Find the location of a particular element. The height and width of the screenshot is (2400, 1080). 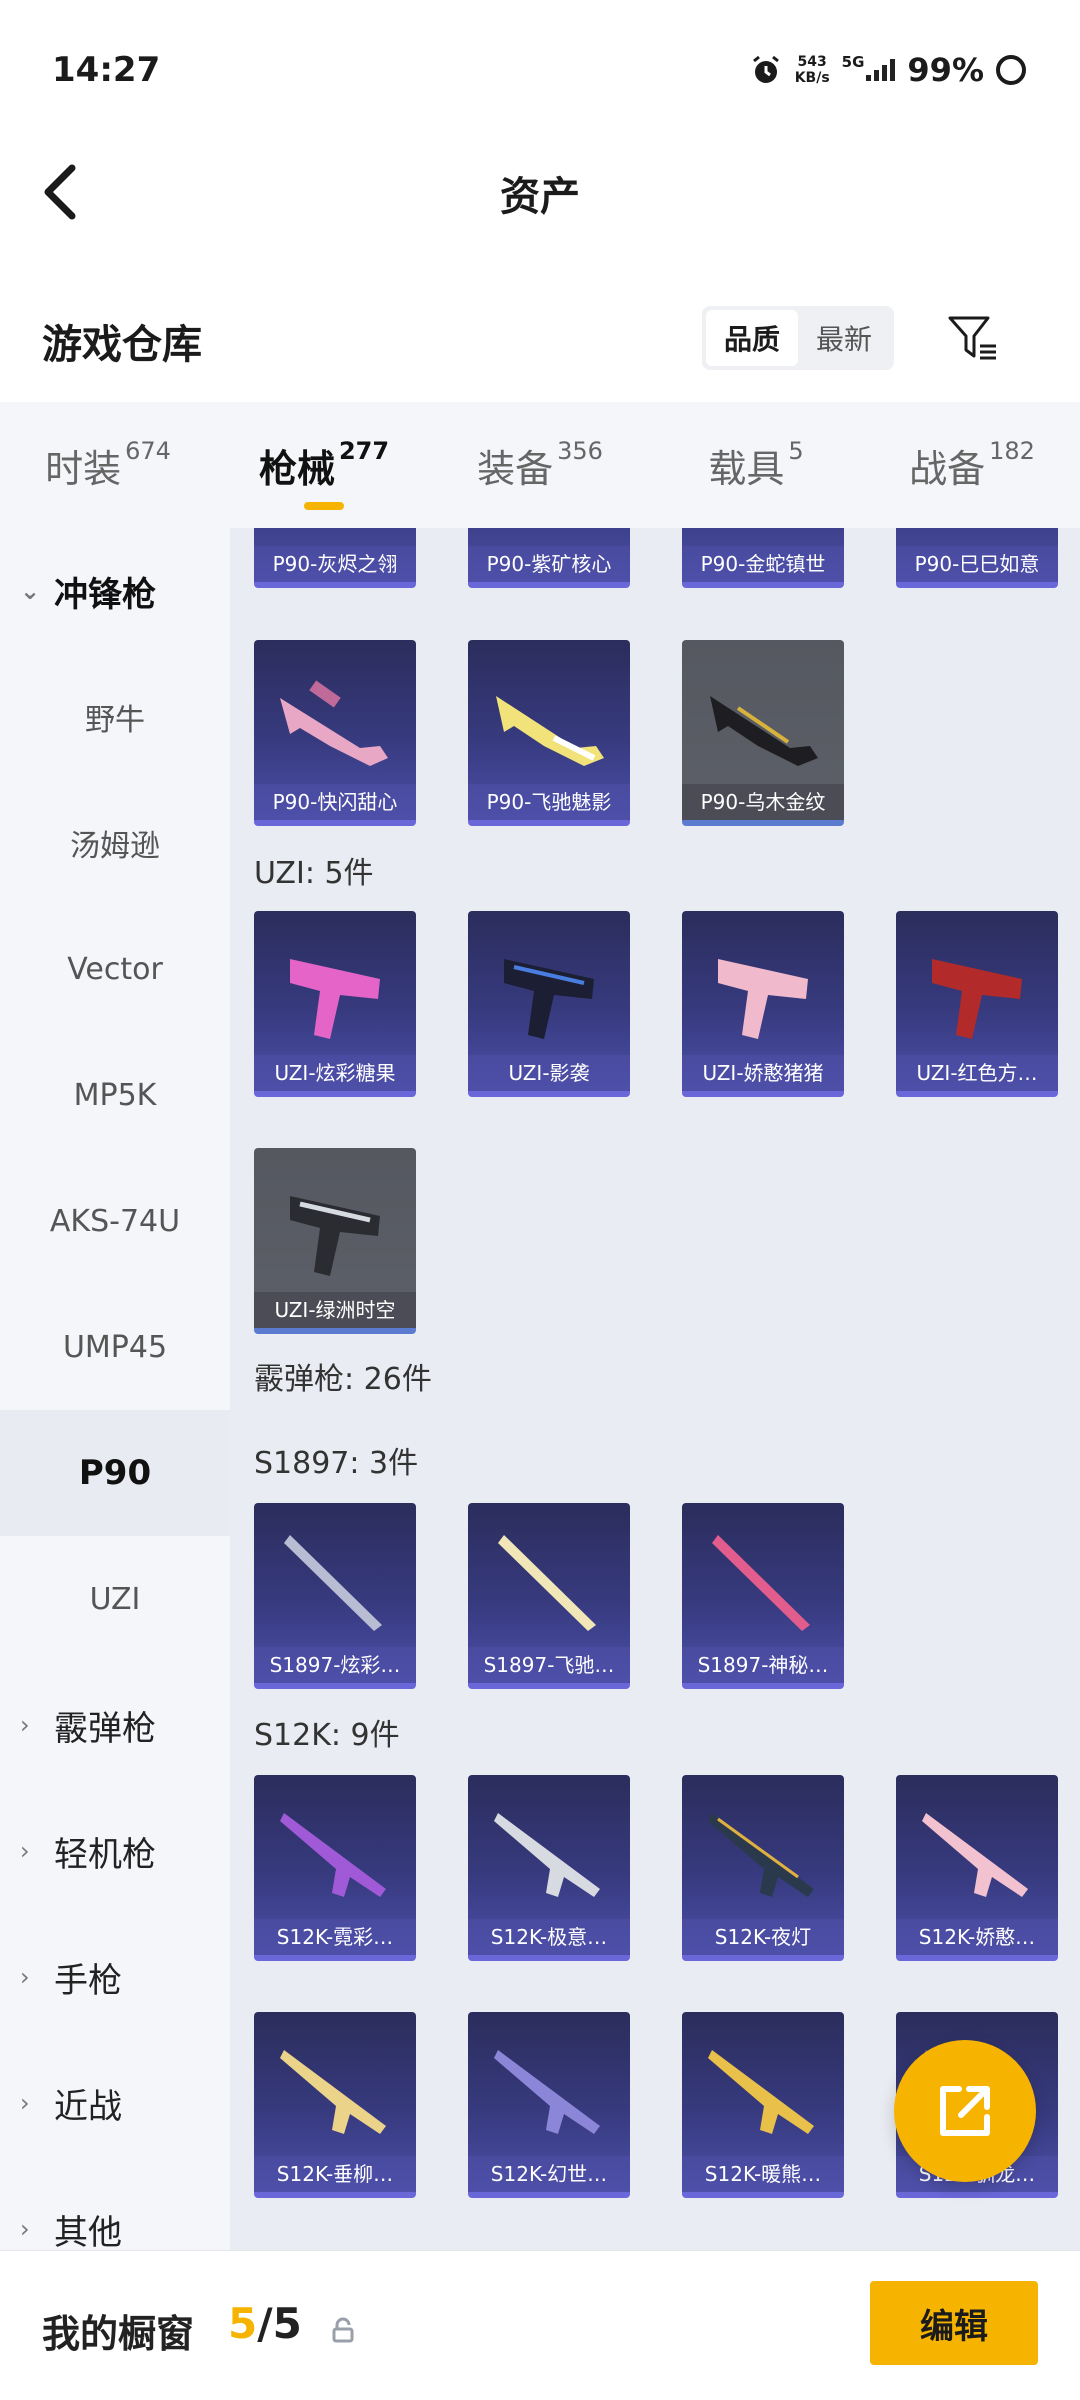

skin-card: P90-快闪甜心 is located at coordinates (335, 733).